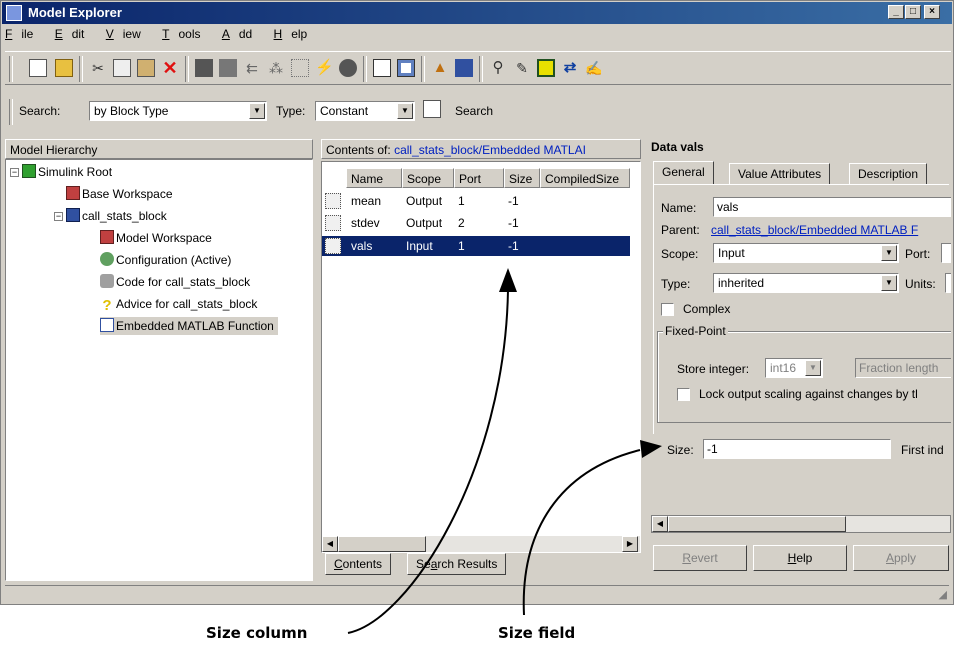 The width and height of the screenshot is (954, 653). Describe the element at coordinates (581, 532) in the screenshot. I see `size-field-arrow-line` at that location.